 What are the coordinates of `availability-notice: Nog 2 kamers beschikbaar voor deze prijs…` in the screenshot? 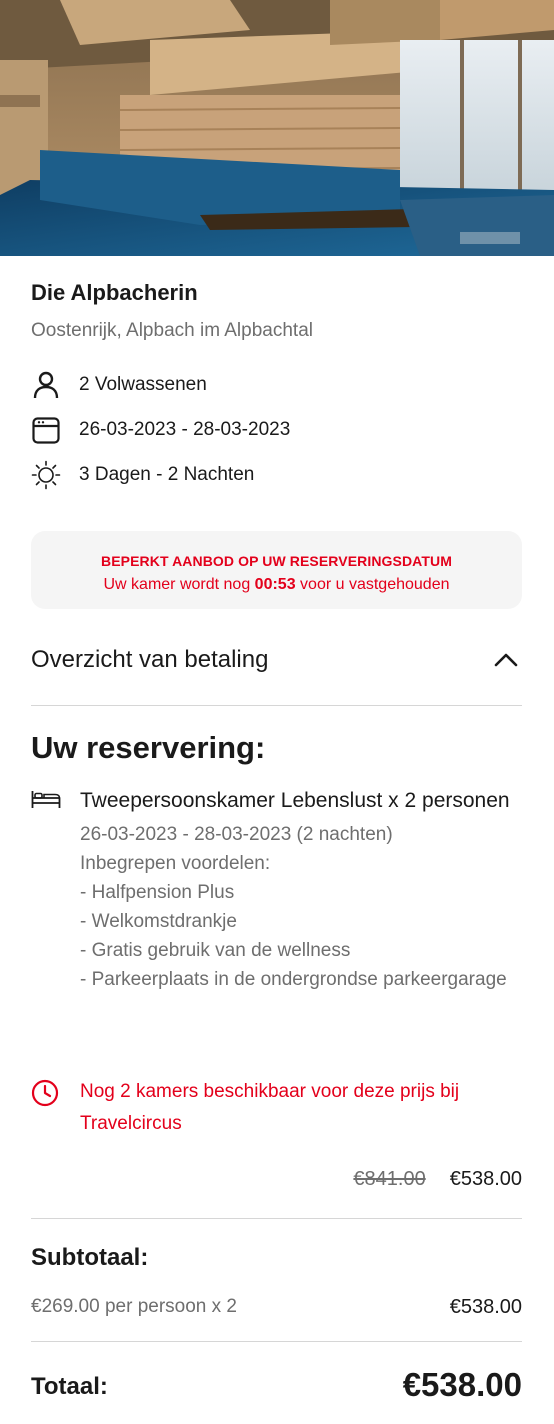 It's located at (270, 1107).